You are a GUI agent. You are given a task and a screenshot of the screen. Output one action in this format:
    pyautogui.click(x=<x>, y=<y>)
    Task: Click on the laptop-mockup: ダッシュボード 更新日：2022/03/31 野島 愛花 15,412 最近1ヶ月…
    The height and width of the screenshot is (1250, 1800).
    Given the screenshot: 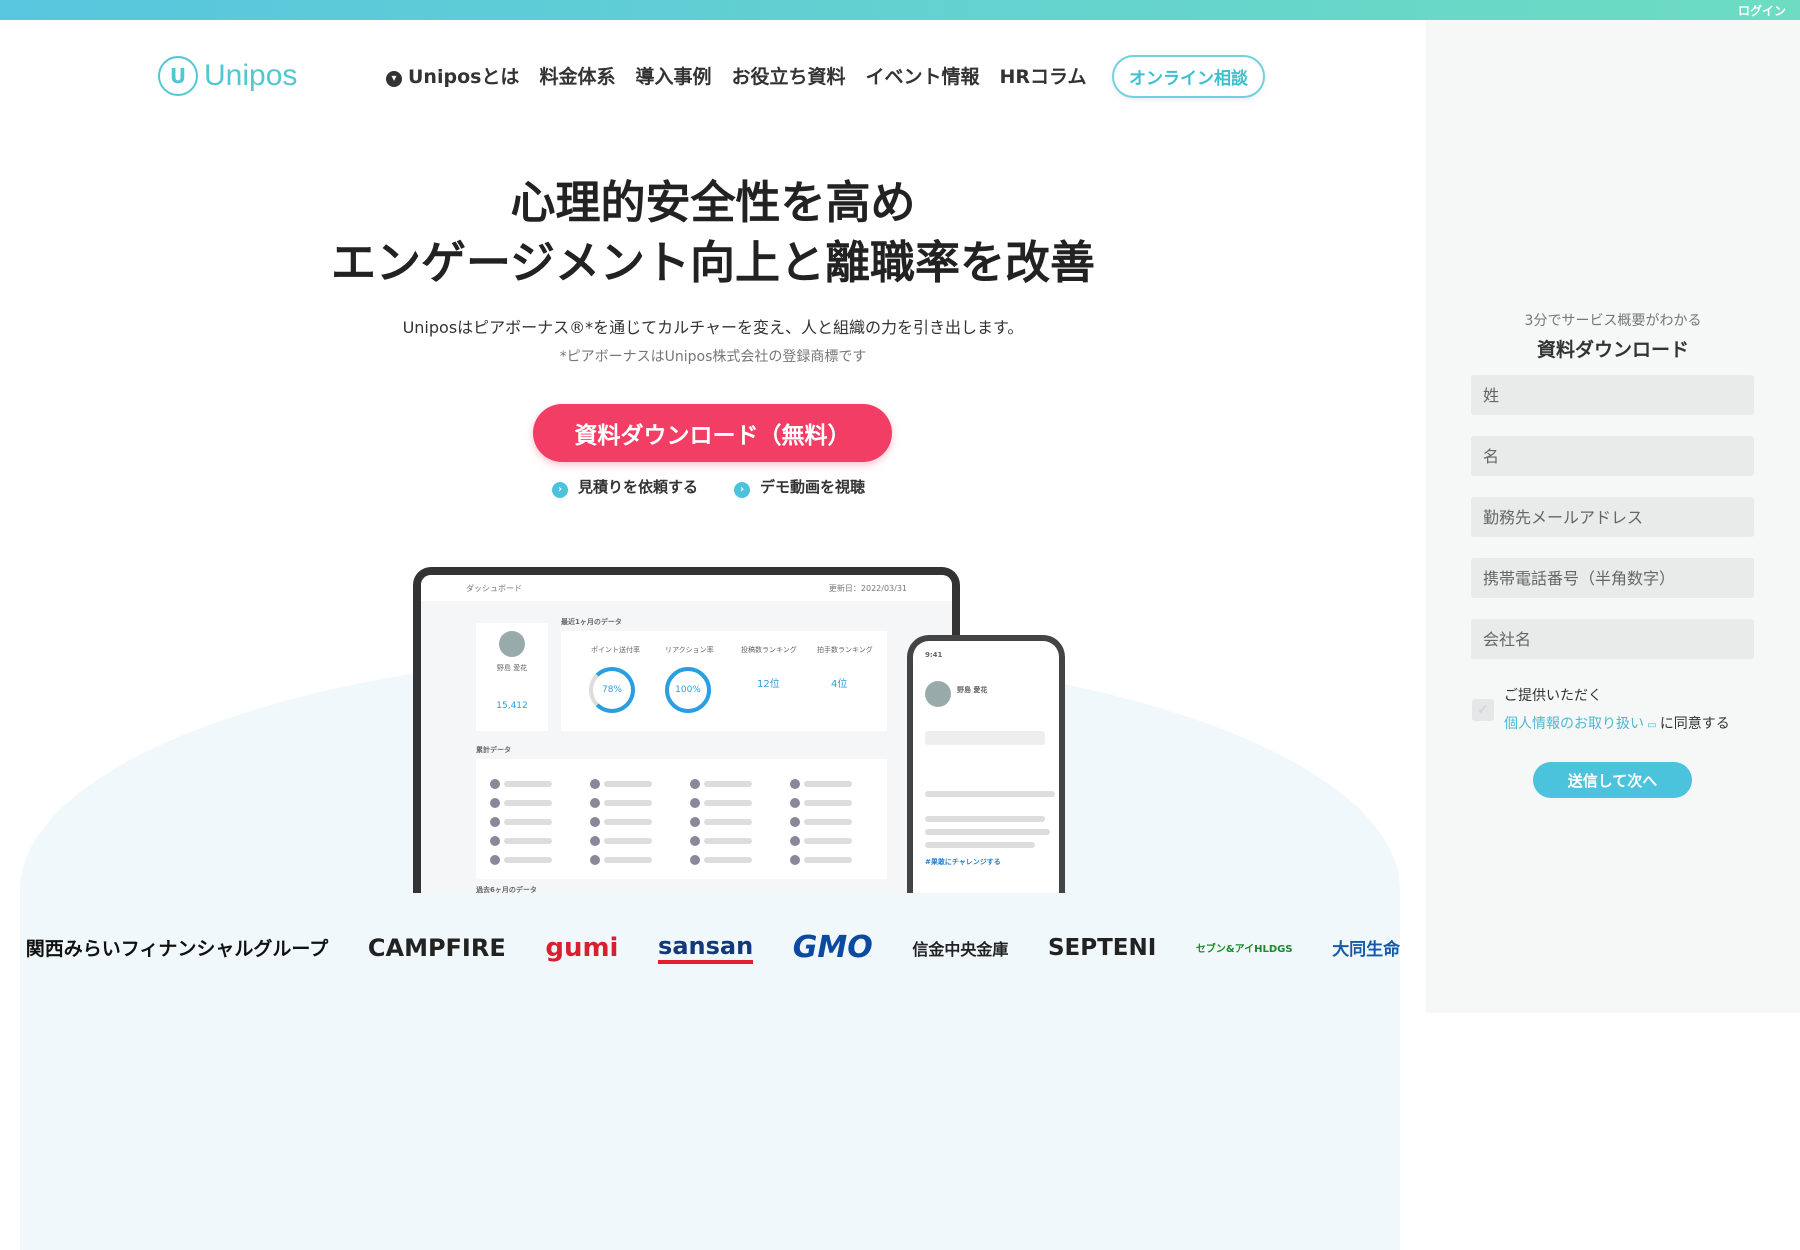 What is the action you would take?
    pyautogui.click(x=686, y=730)
    